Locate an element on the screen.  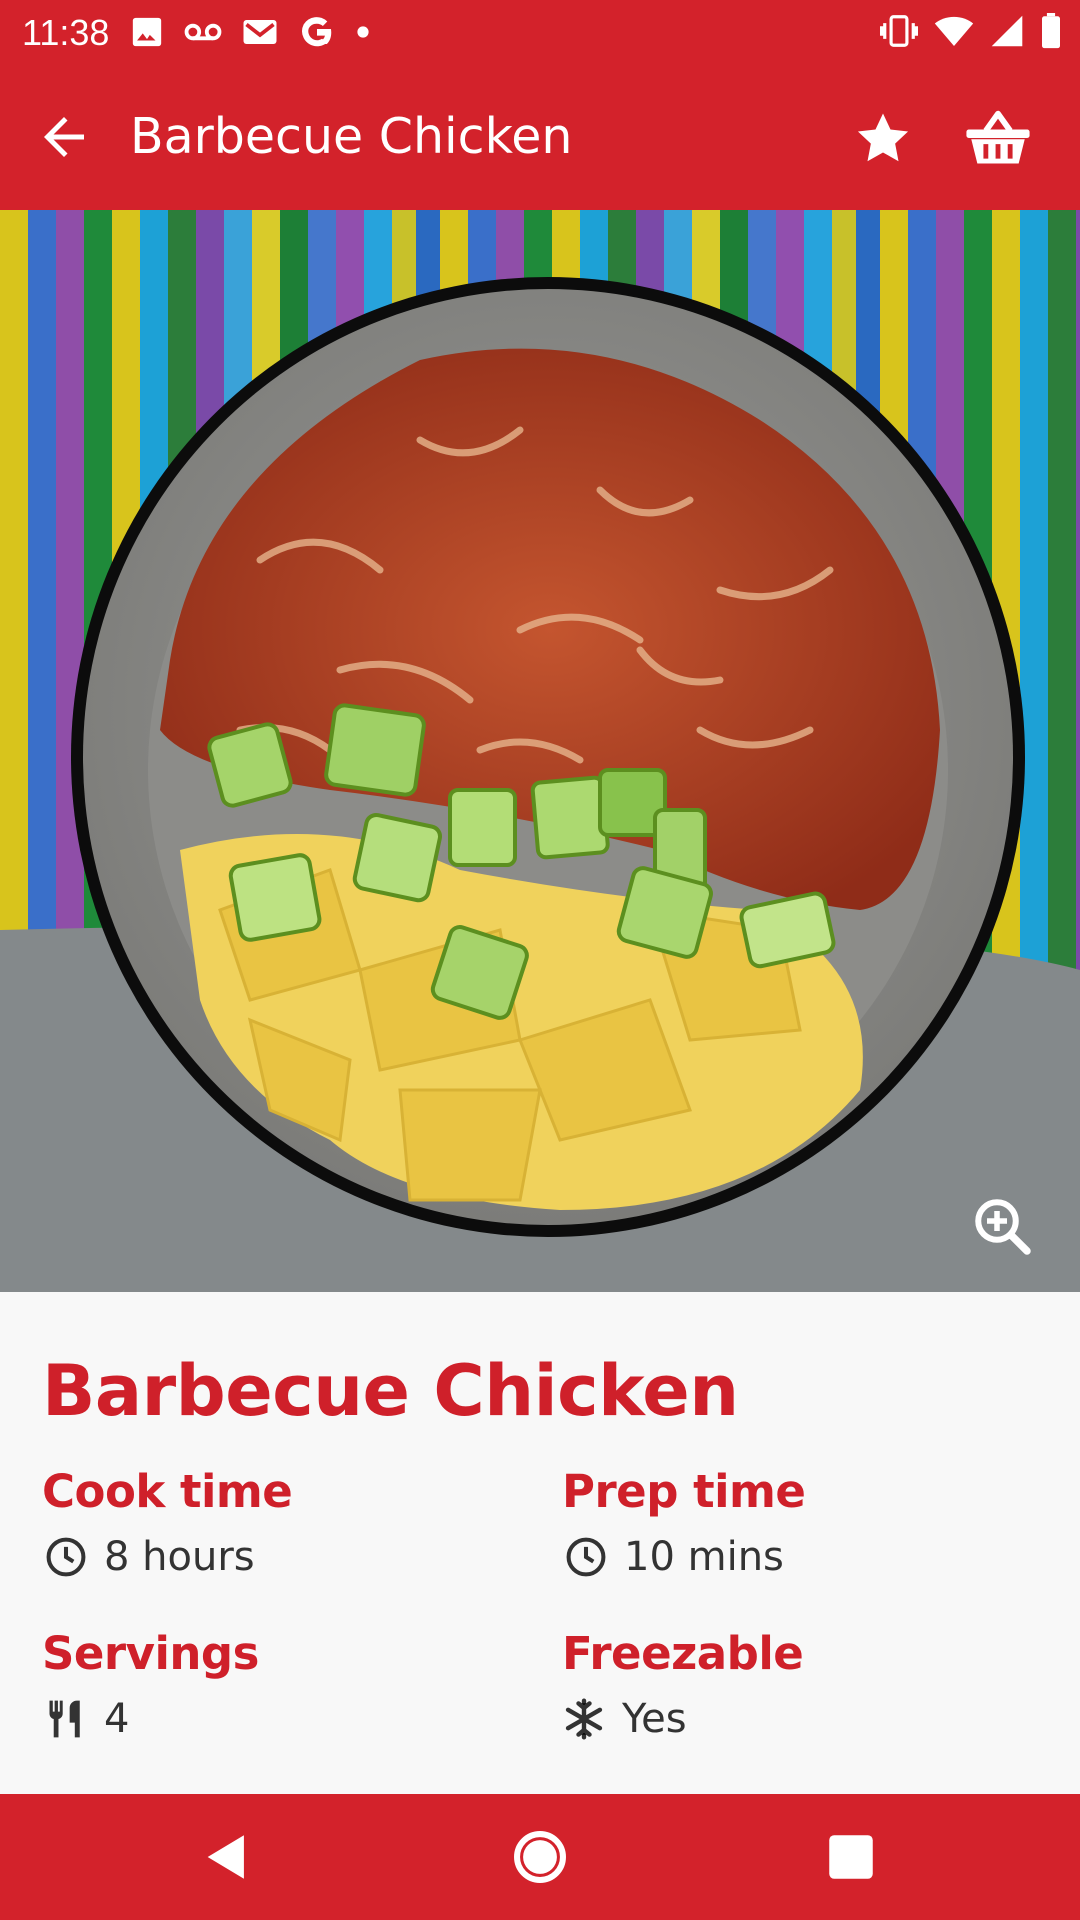
utensils-icon is located at coordinates (64, 1719).